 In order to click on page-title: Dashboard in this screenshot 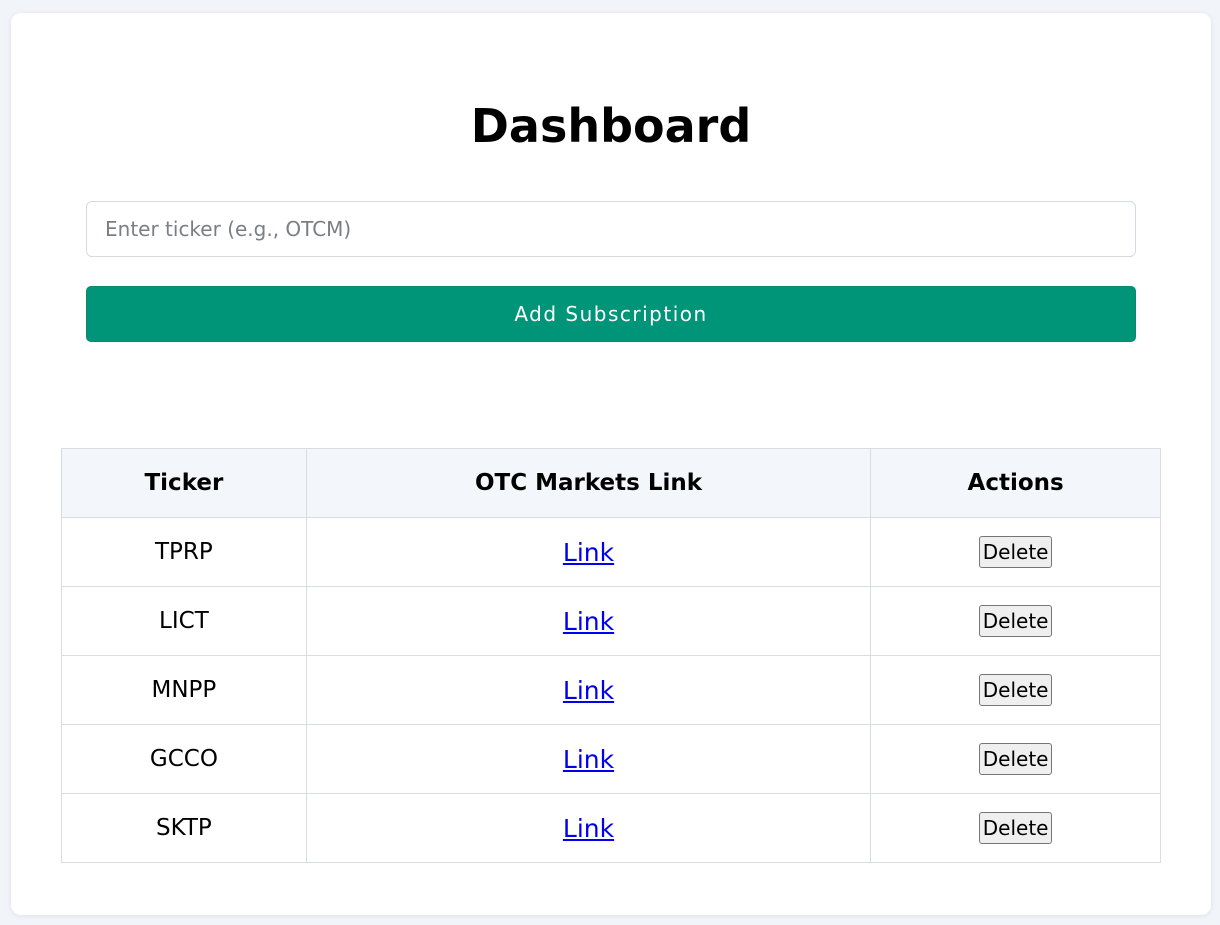, I will do `click(611, 126)`.